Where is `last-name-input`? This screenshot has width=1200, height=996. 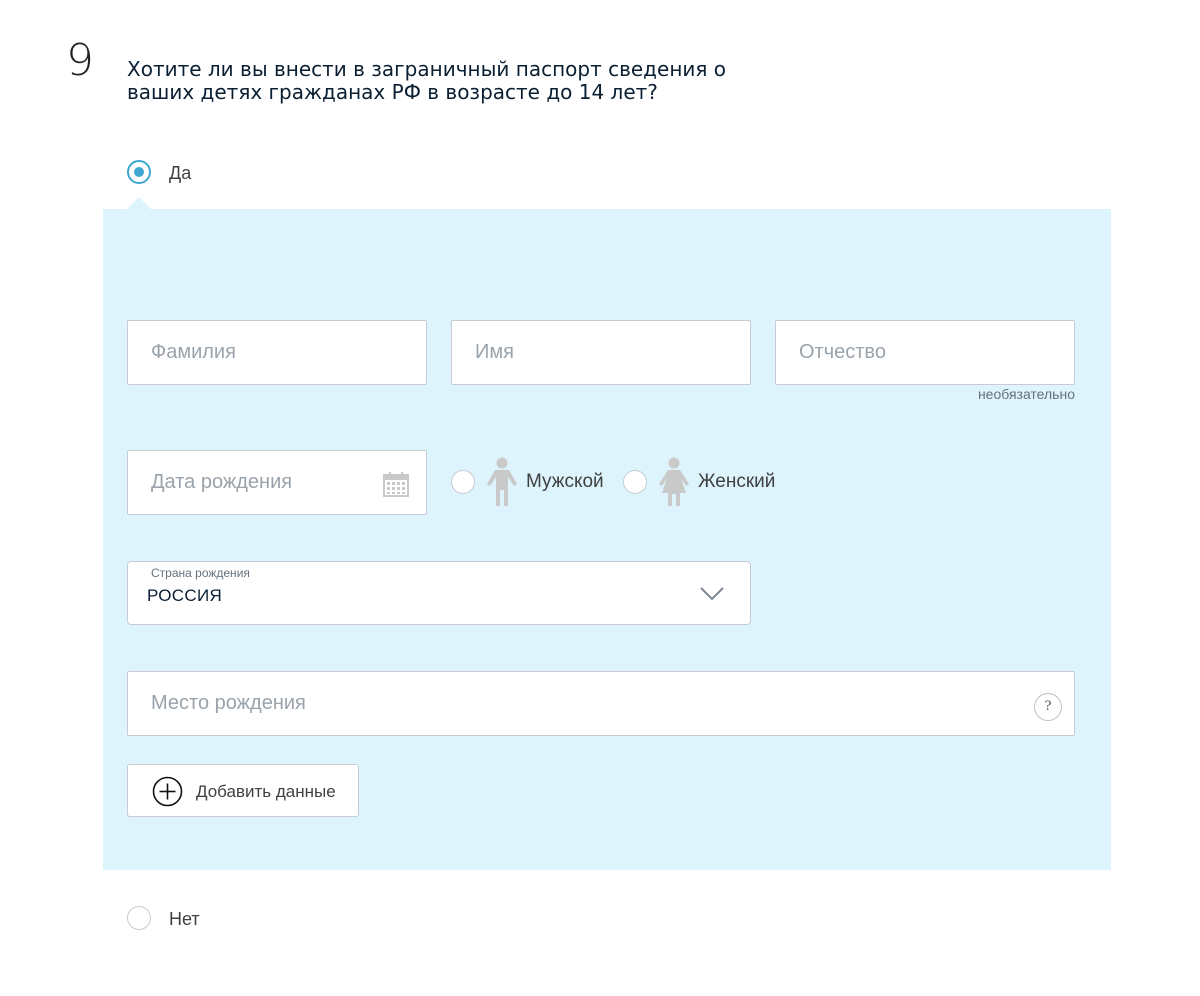
last-name-input is located at coordinates (277, 352).